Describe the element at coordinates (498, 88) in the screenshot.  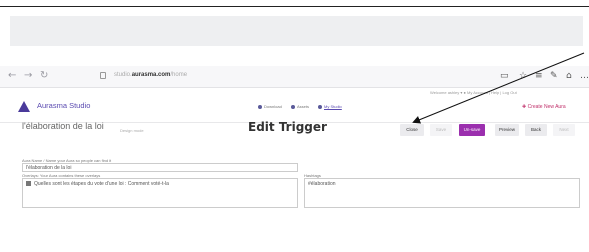
I see `annotation-arrow` at that location.